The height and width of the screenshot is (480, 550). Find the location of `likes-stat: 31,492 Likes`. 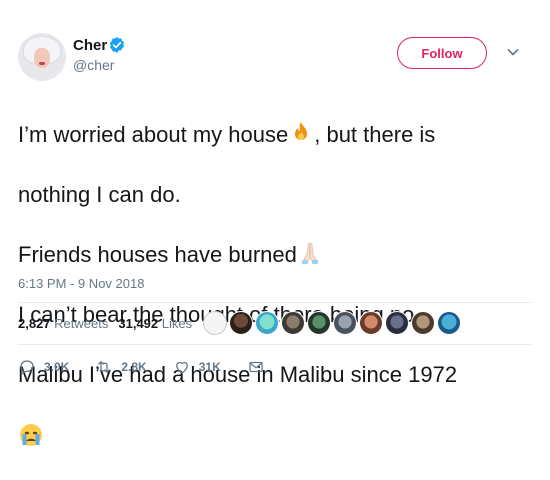

likes-stat: 31,492 Likes is located at coordinates (155, 323).